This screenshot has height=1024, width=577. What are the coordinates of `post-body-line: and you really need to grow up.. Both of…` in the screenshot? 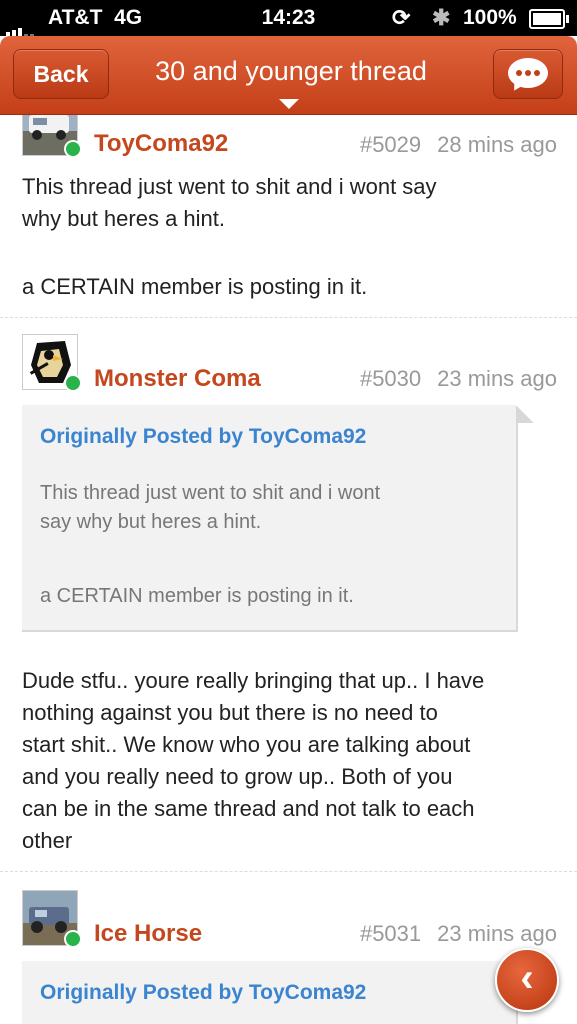 It's located at (237, 776).